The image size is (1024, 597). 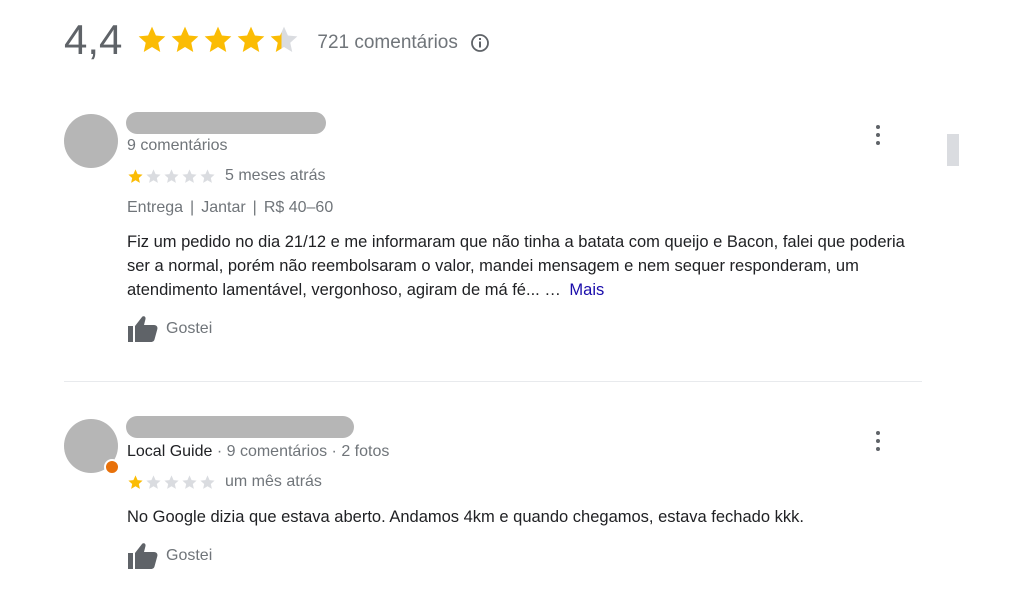 I want to click on review-tags: Entrega | Jantar | R$ 40–60, so click(x=230, y=207).